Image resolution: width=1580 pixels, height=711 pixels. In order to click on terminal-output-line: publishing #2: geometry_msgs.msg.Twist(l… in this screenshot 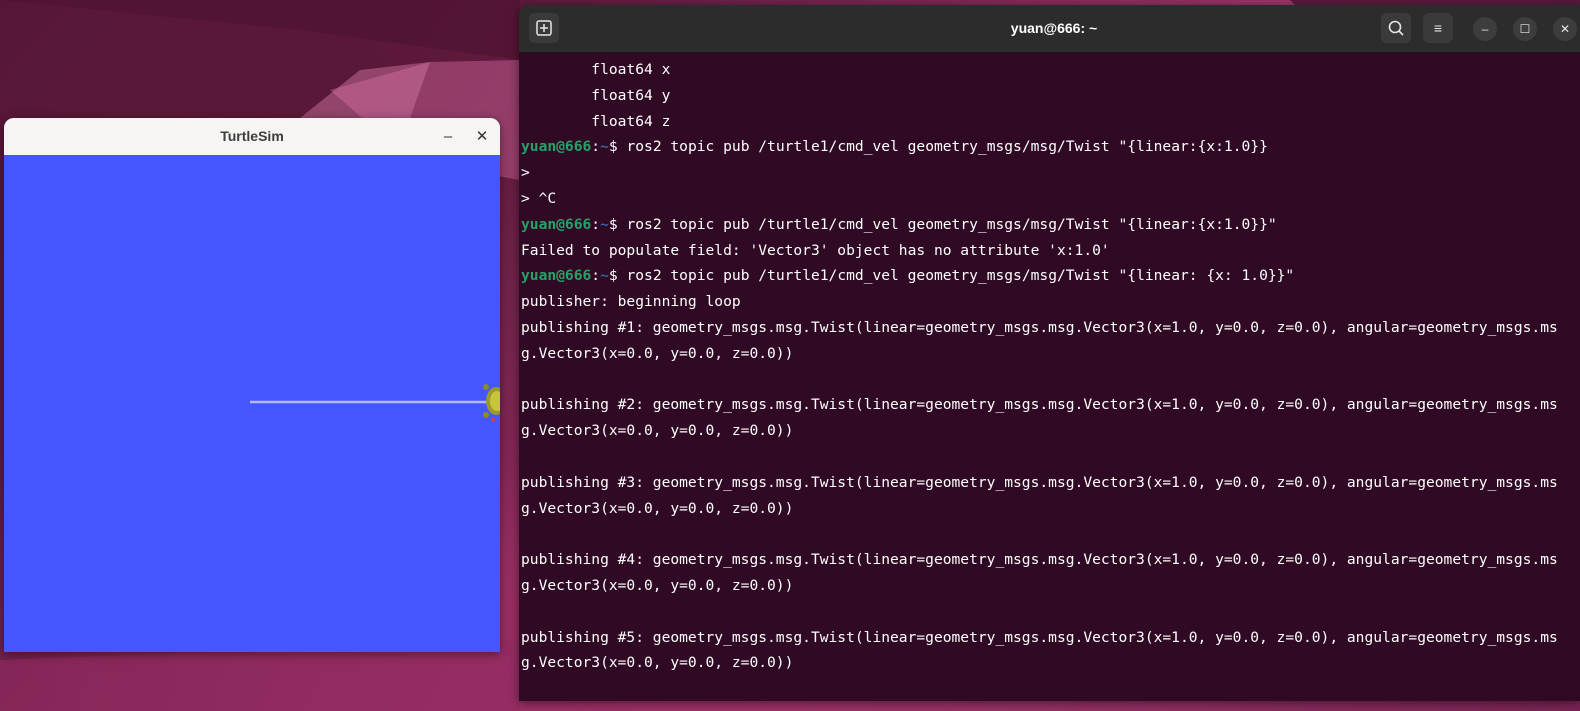, I will do `click(1039, 405)`.